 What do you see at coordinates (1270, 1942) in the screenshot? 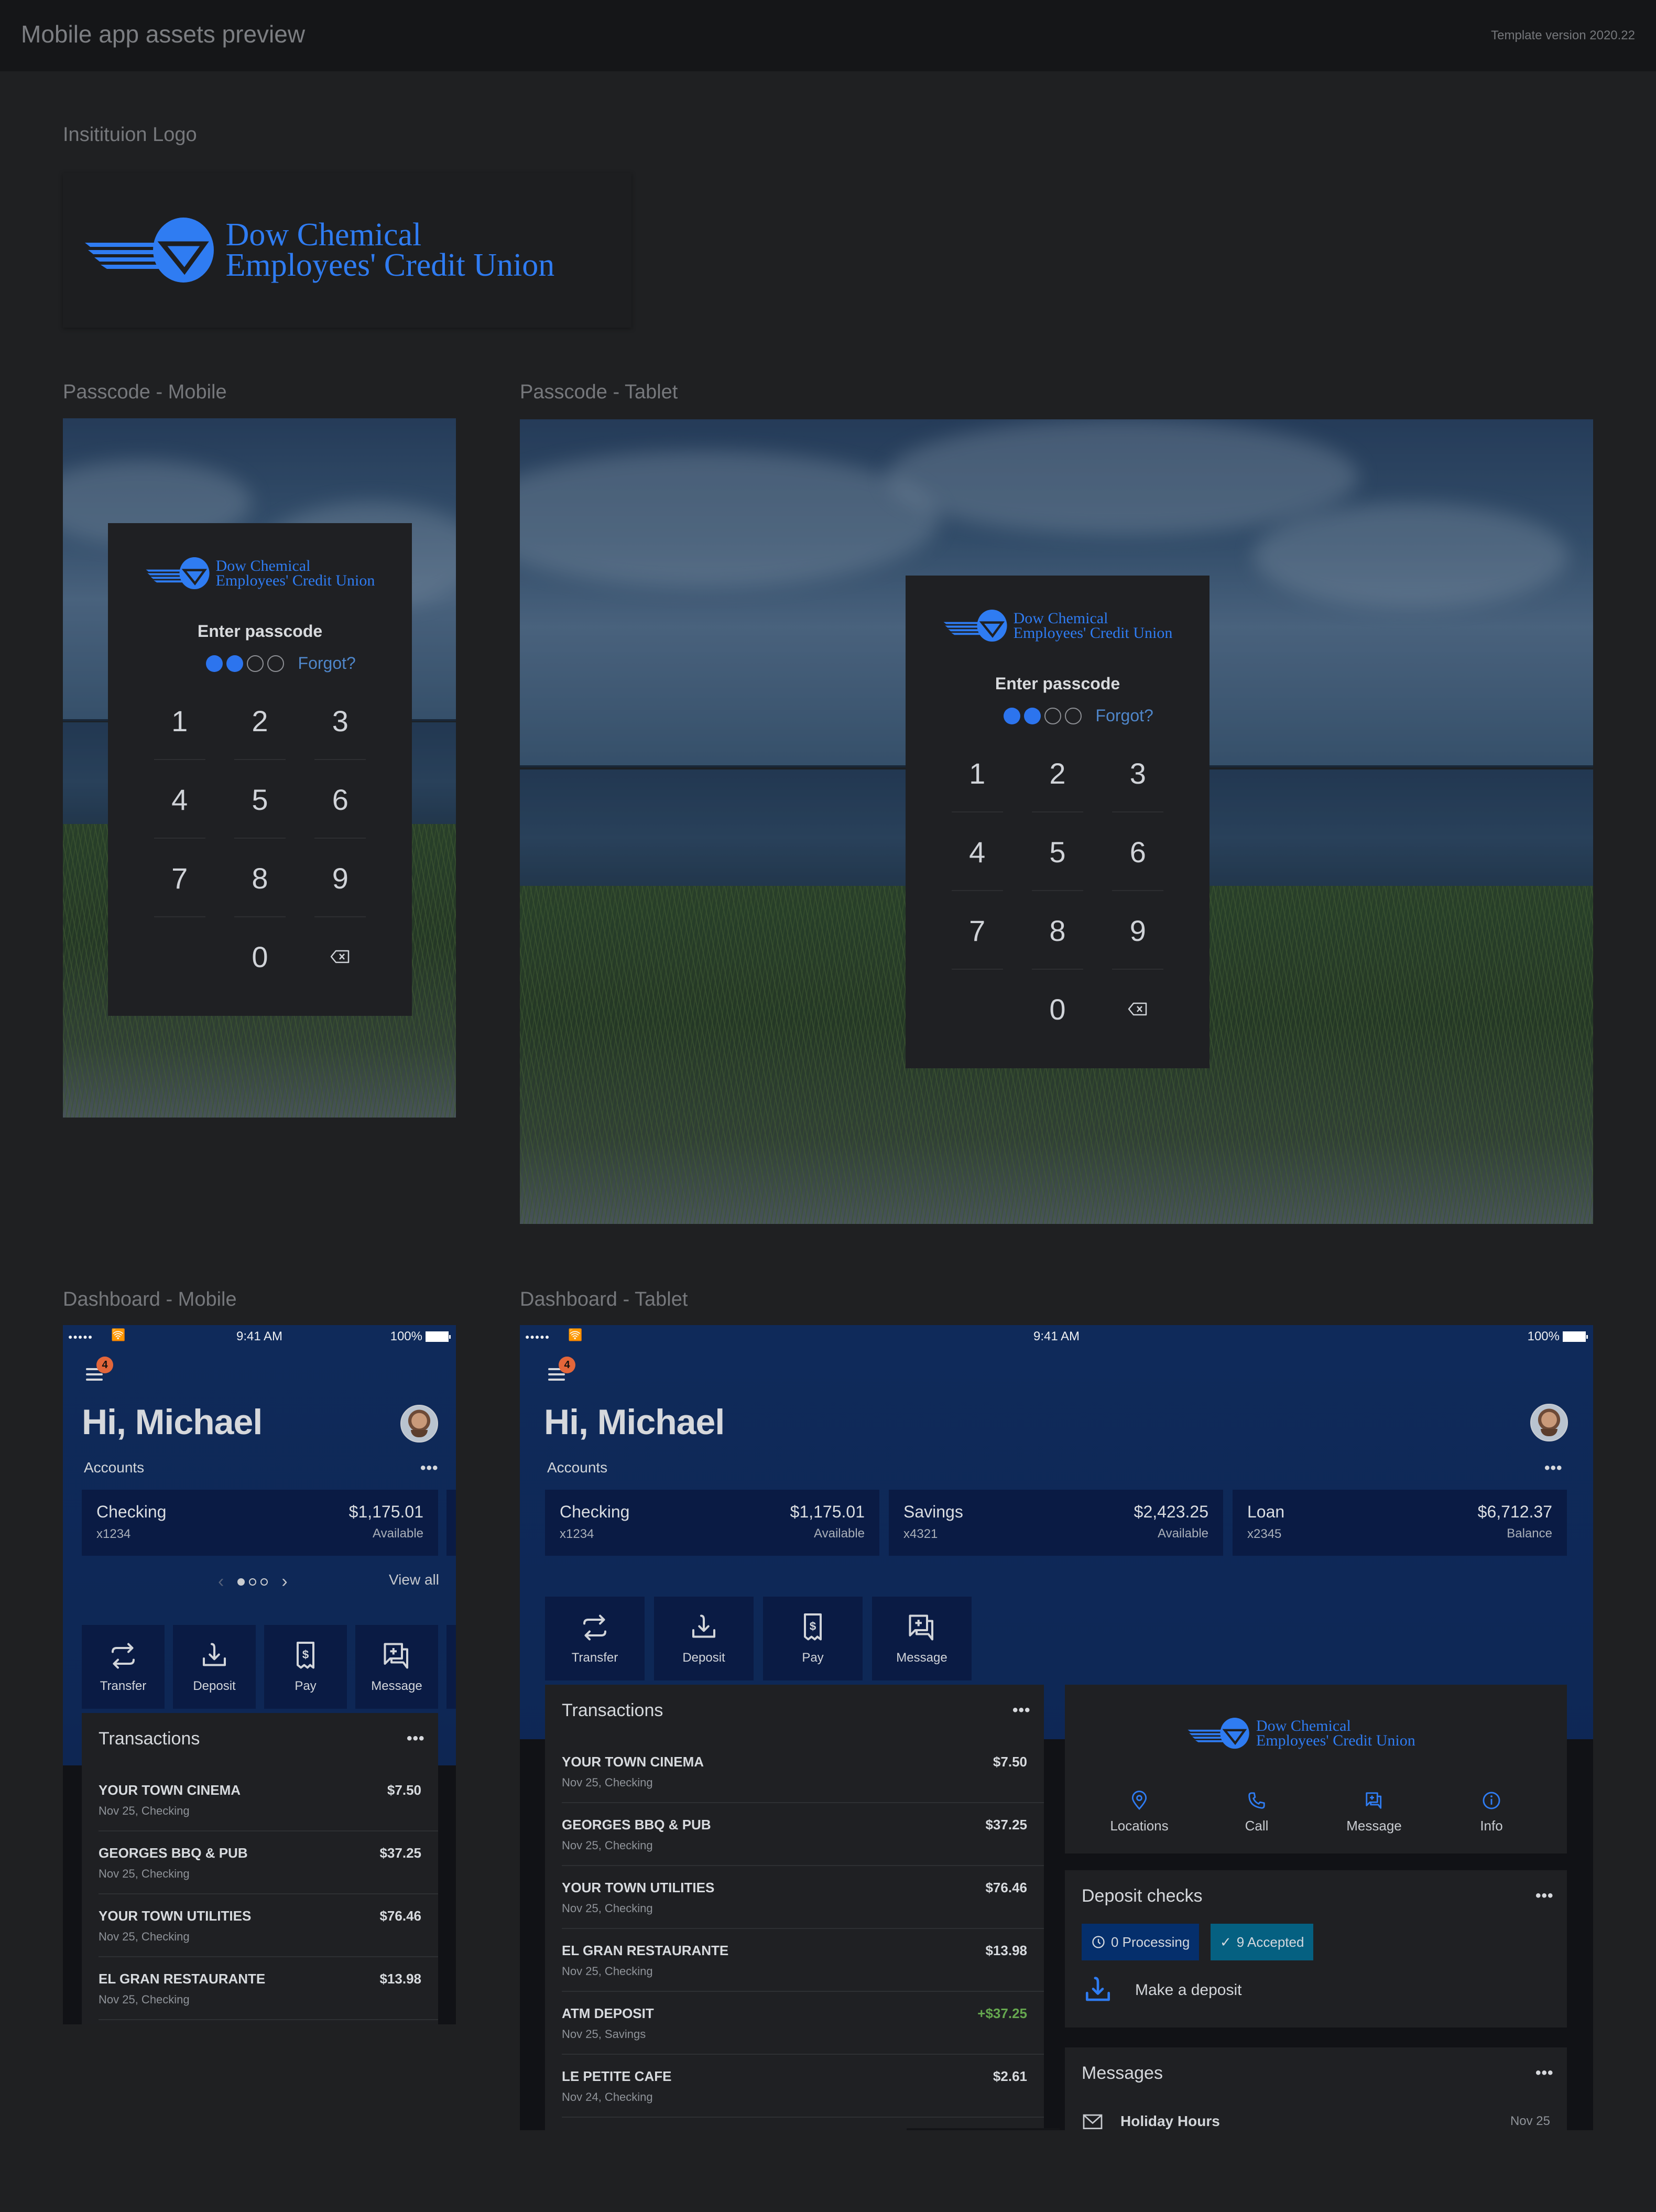
I see `accepted-count: 9 Accepted` at bounding box center [1270, 1942].